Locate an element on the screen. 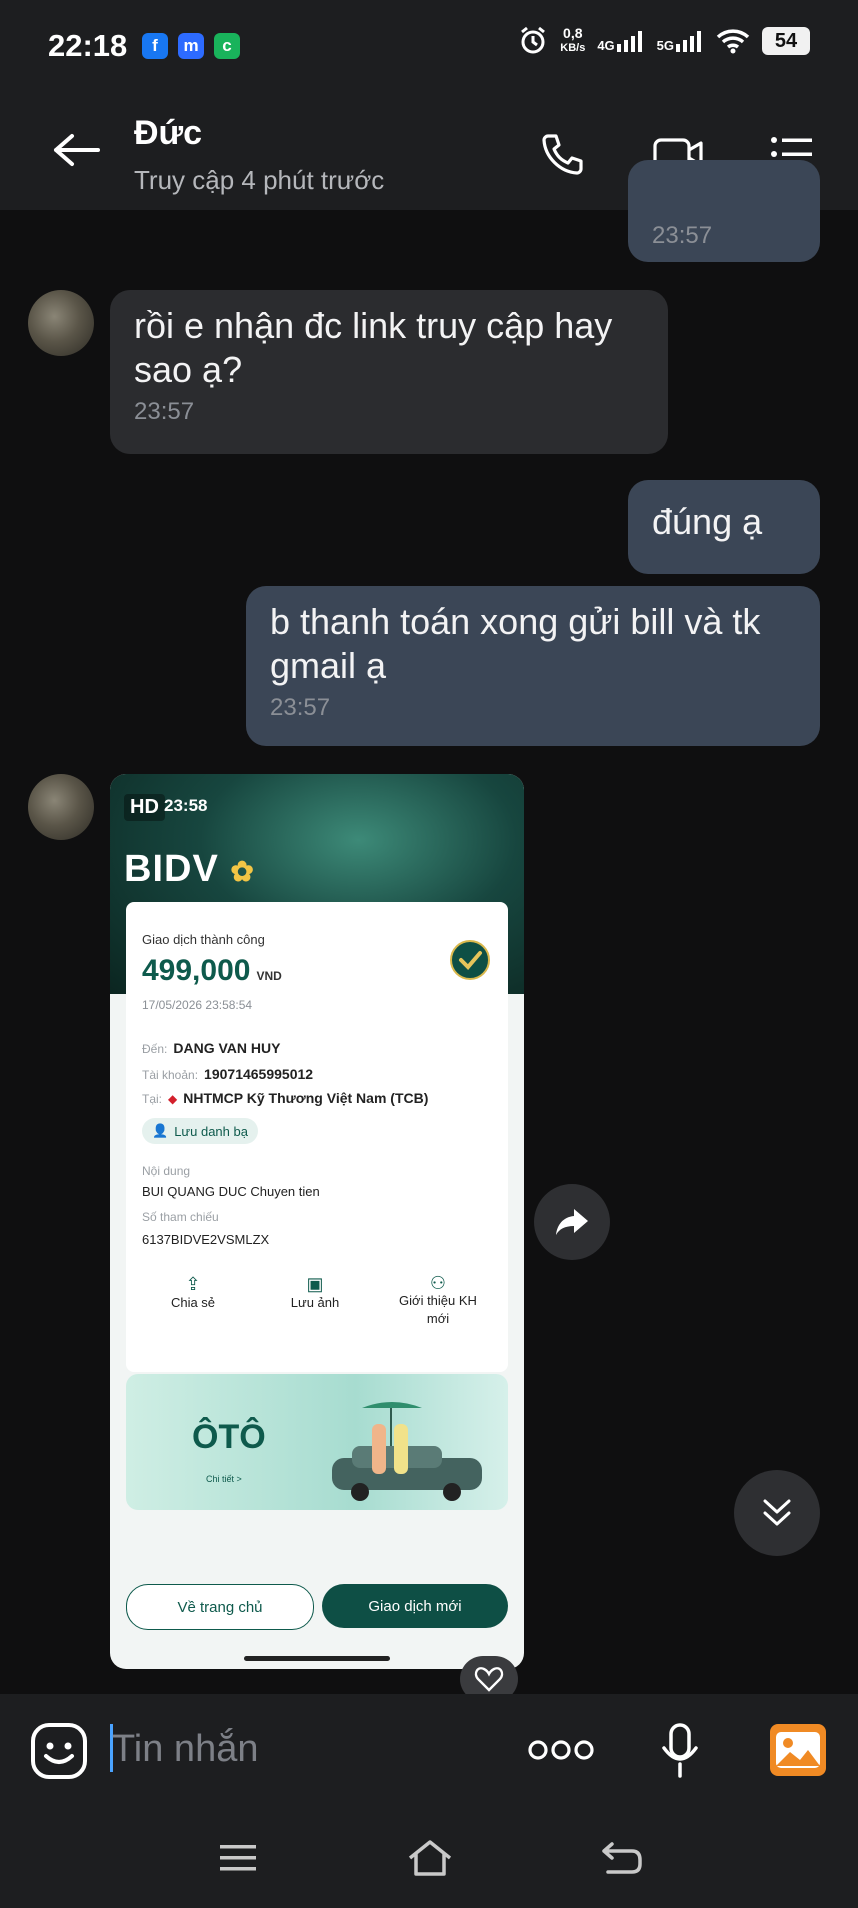 Image resolution: width=858 pixels, height=1908 pixels. back-home-button: Về trang chủ is located at coordinates (220, 1607).